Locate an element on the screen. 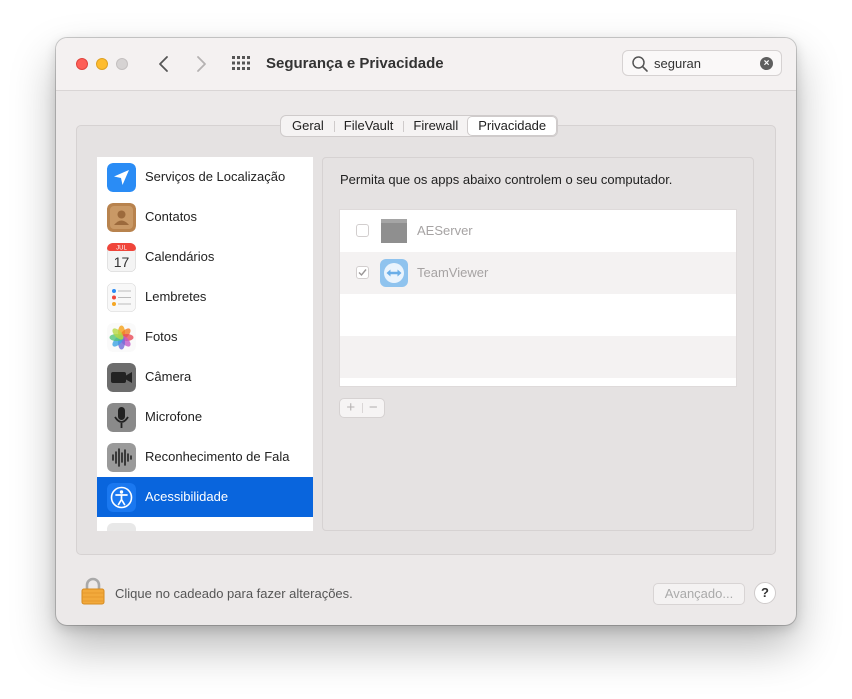 The height and width of the screenshot is (699, 852). tab-geral: Geral is located at coordinates (308, 126).